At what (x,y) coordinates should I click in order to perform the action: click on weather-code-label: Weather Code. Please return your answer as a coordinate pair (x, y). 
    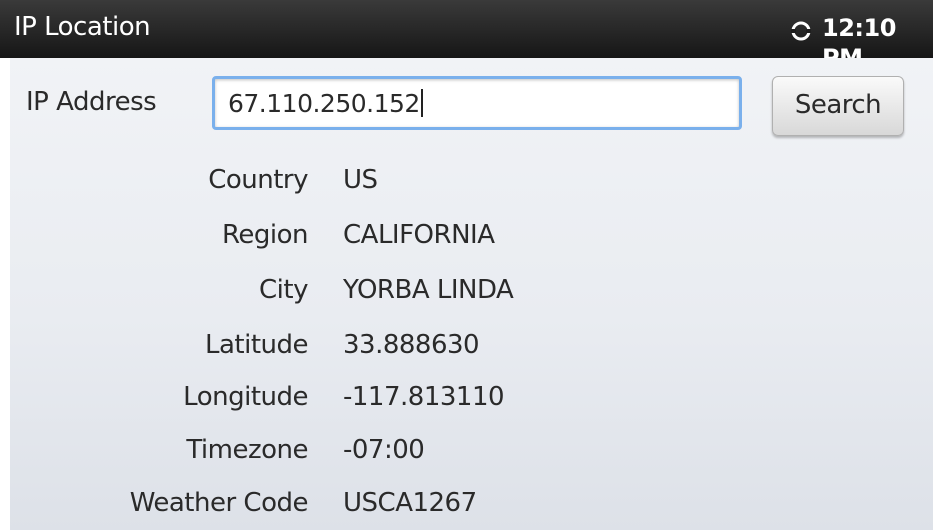
    Looking at the image, I should click on (219, 503).